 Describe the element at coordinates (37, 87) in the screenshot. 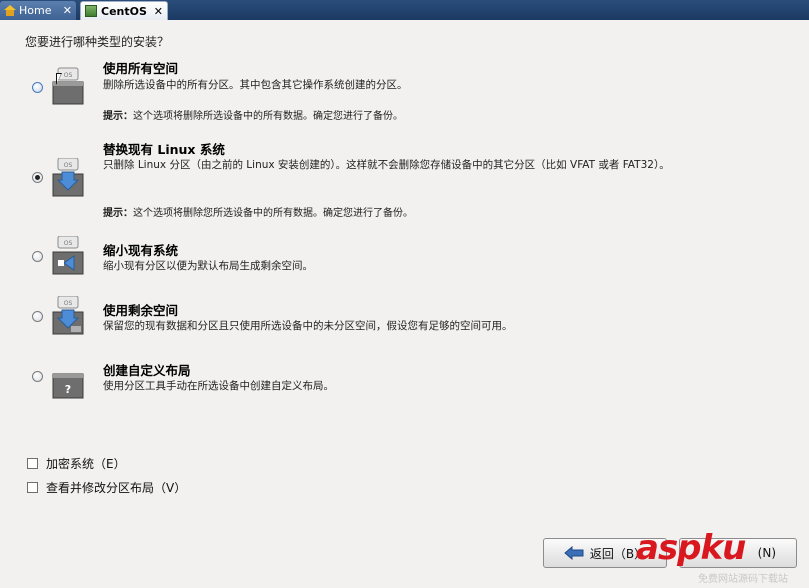

I see `radio-use-all-space` at that location.